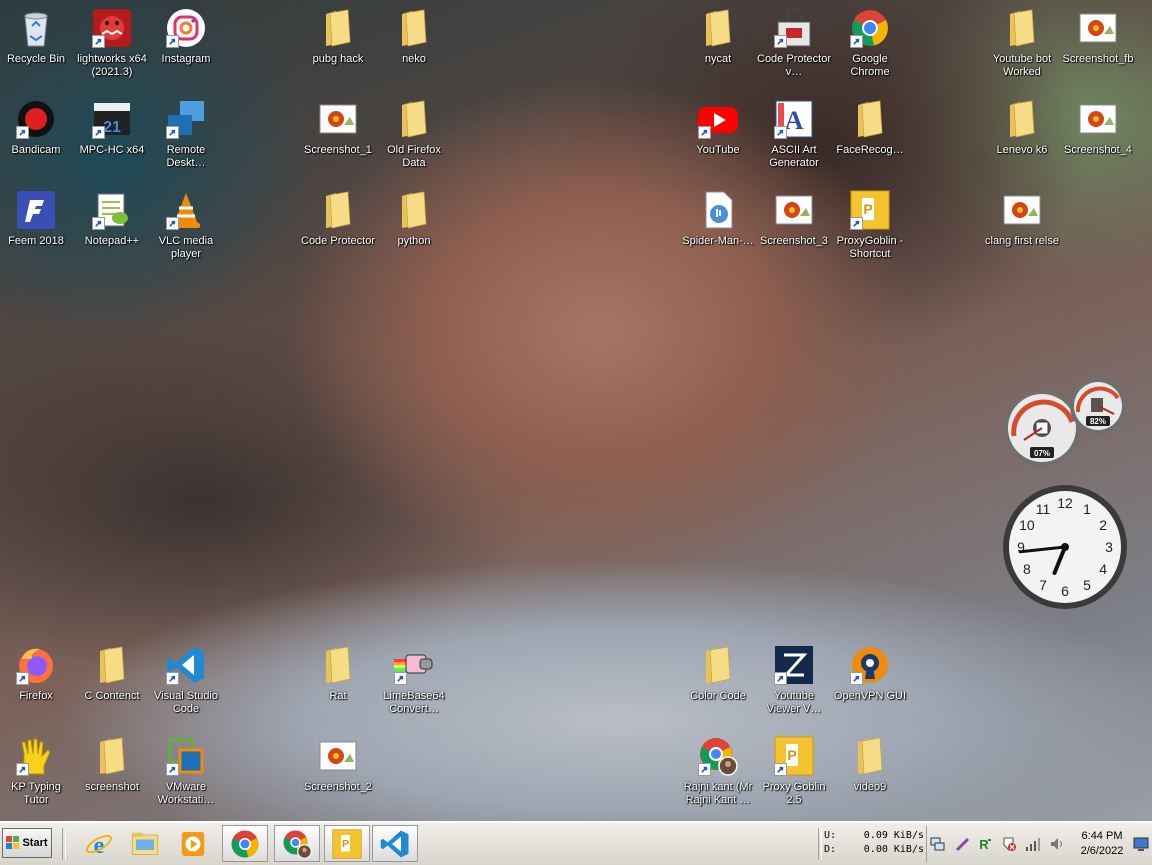 Image resolution: width=1152 pixels, height=865 pixels. I want to click on desktop-icon: P ProxyGoblin - Shortcut, so click(870, 222).